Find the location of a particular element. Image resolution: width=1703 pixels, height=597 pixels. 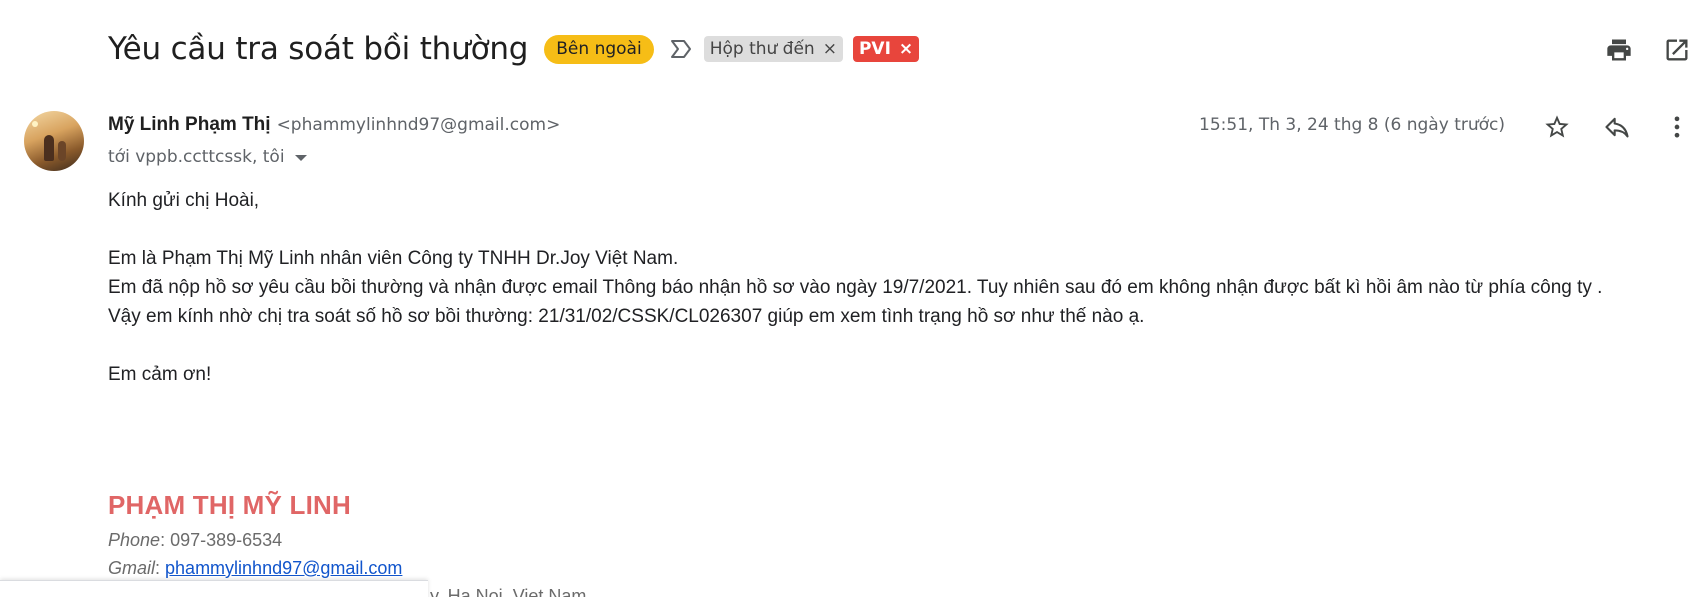

show-details-chevron-down-icon is located at coordinates (300, 158).